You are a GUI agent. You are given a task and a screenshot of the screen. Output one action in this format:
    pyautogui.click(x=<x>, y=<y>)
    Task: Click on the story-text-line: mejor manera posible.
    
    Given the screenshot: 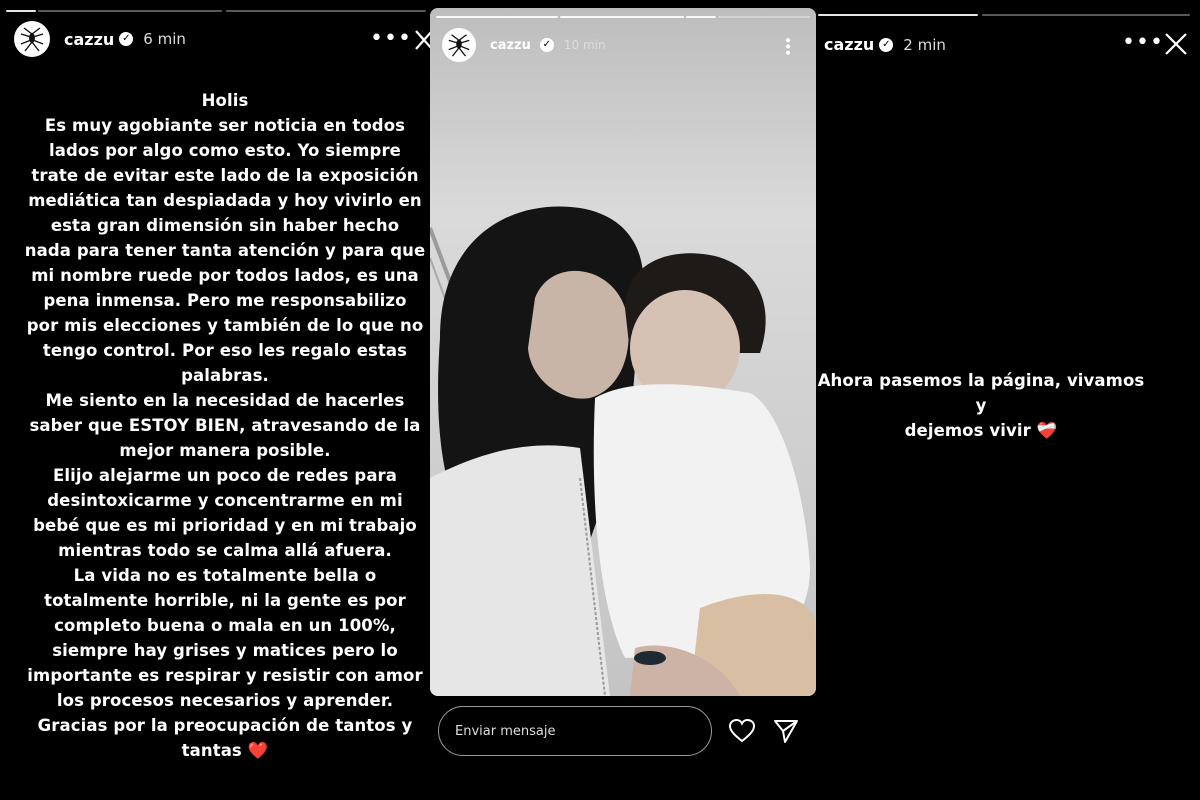 What is the action you would take?
    pyautogui.click(x=225, y=450)
    